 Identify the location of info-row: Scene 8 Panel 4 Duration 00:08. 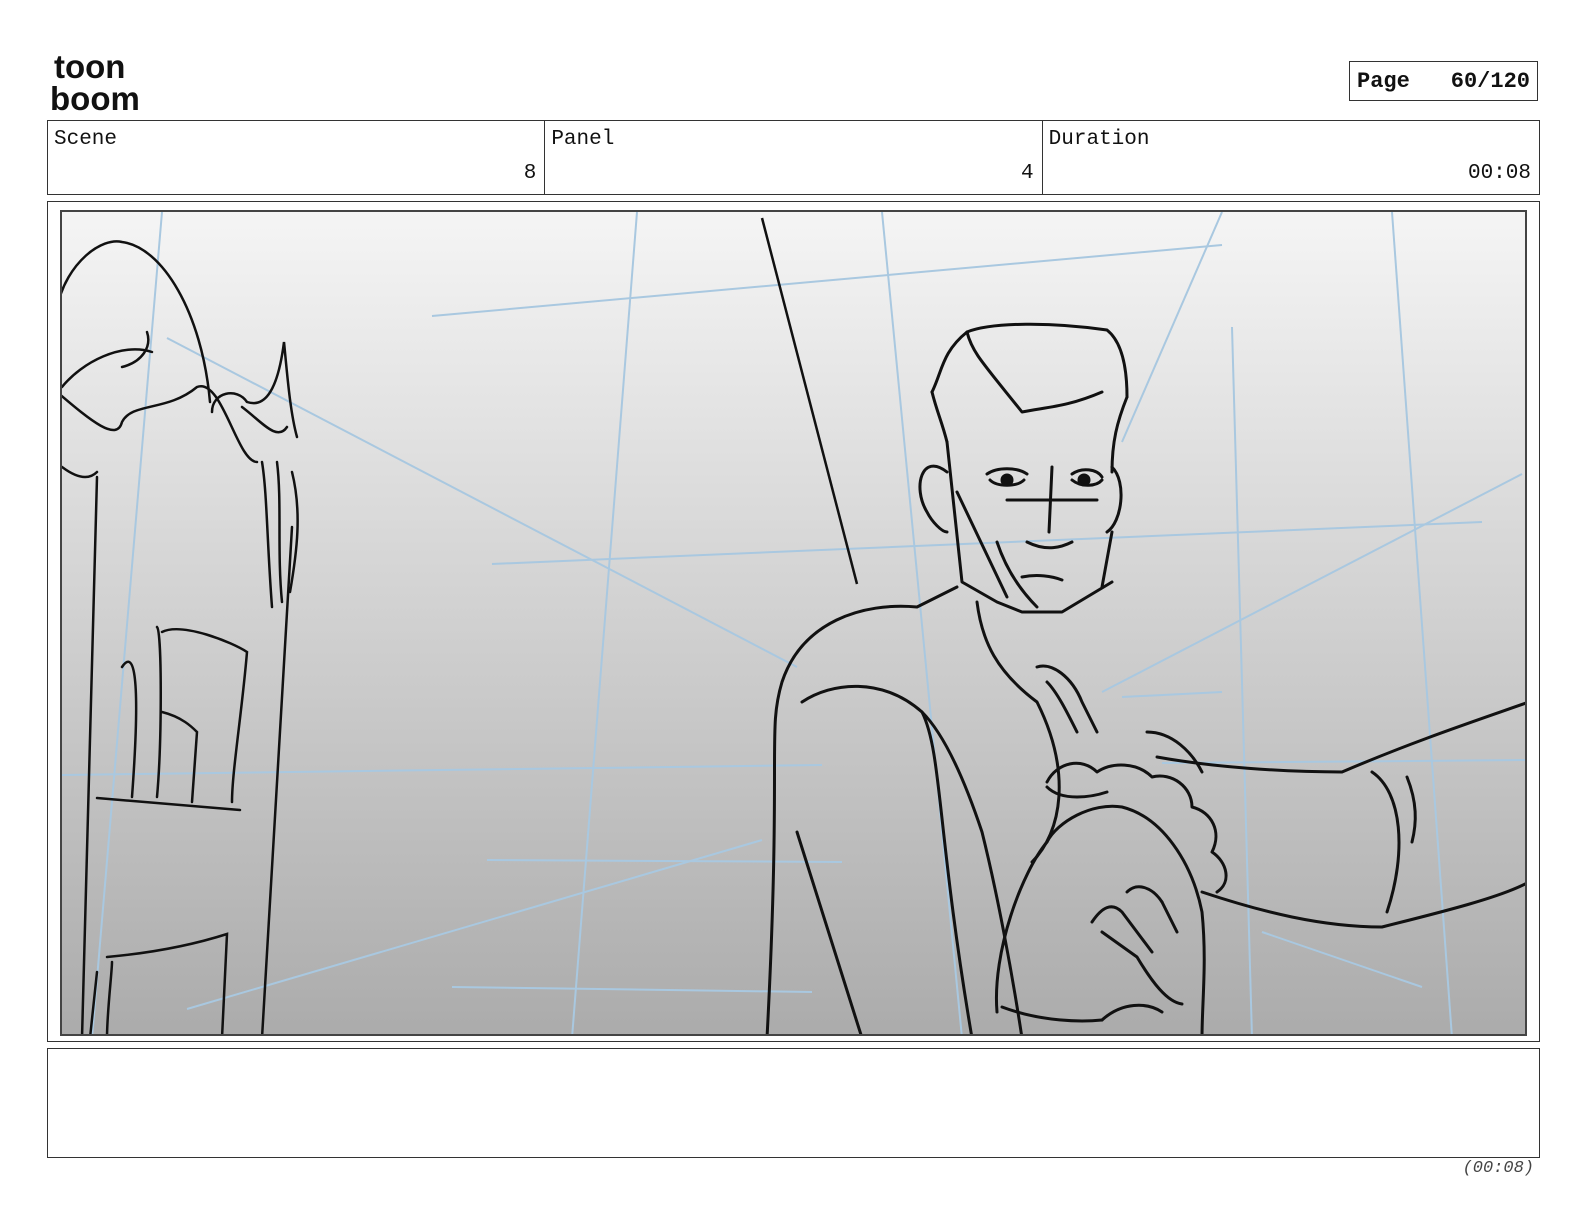
(793, 157).